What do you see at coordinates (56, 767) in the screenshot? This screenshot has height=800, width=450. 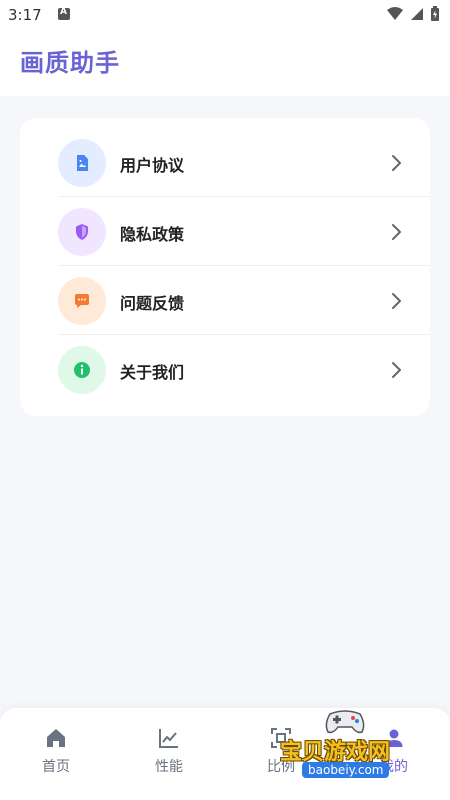 I see `nav-label: 首页` at bounding box center [56, 767].